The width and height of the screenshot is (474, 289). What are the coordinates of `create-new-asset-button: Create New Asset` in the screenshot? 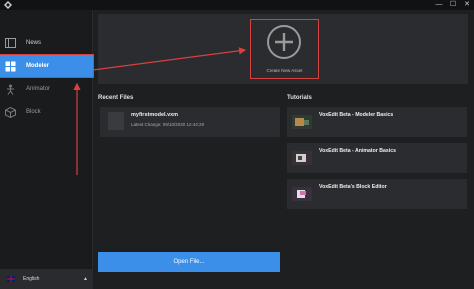 It's located at (284, 49).